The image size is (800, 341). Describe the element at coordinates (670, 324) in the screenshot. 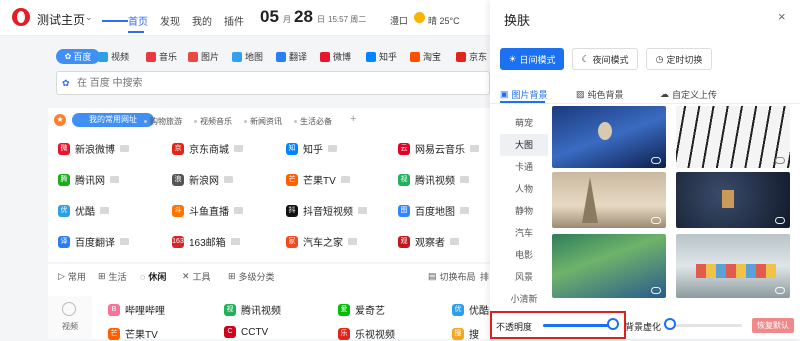

I see `blur-slider-knob` at that location.